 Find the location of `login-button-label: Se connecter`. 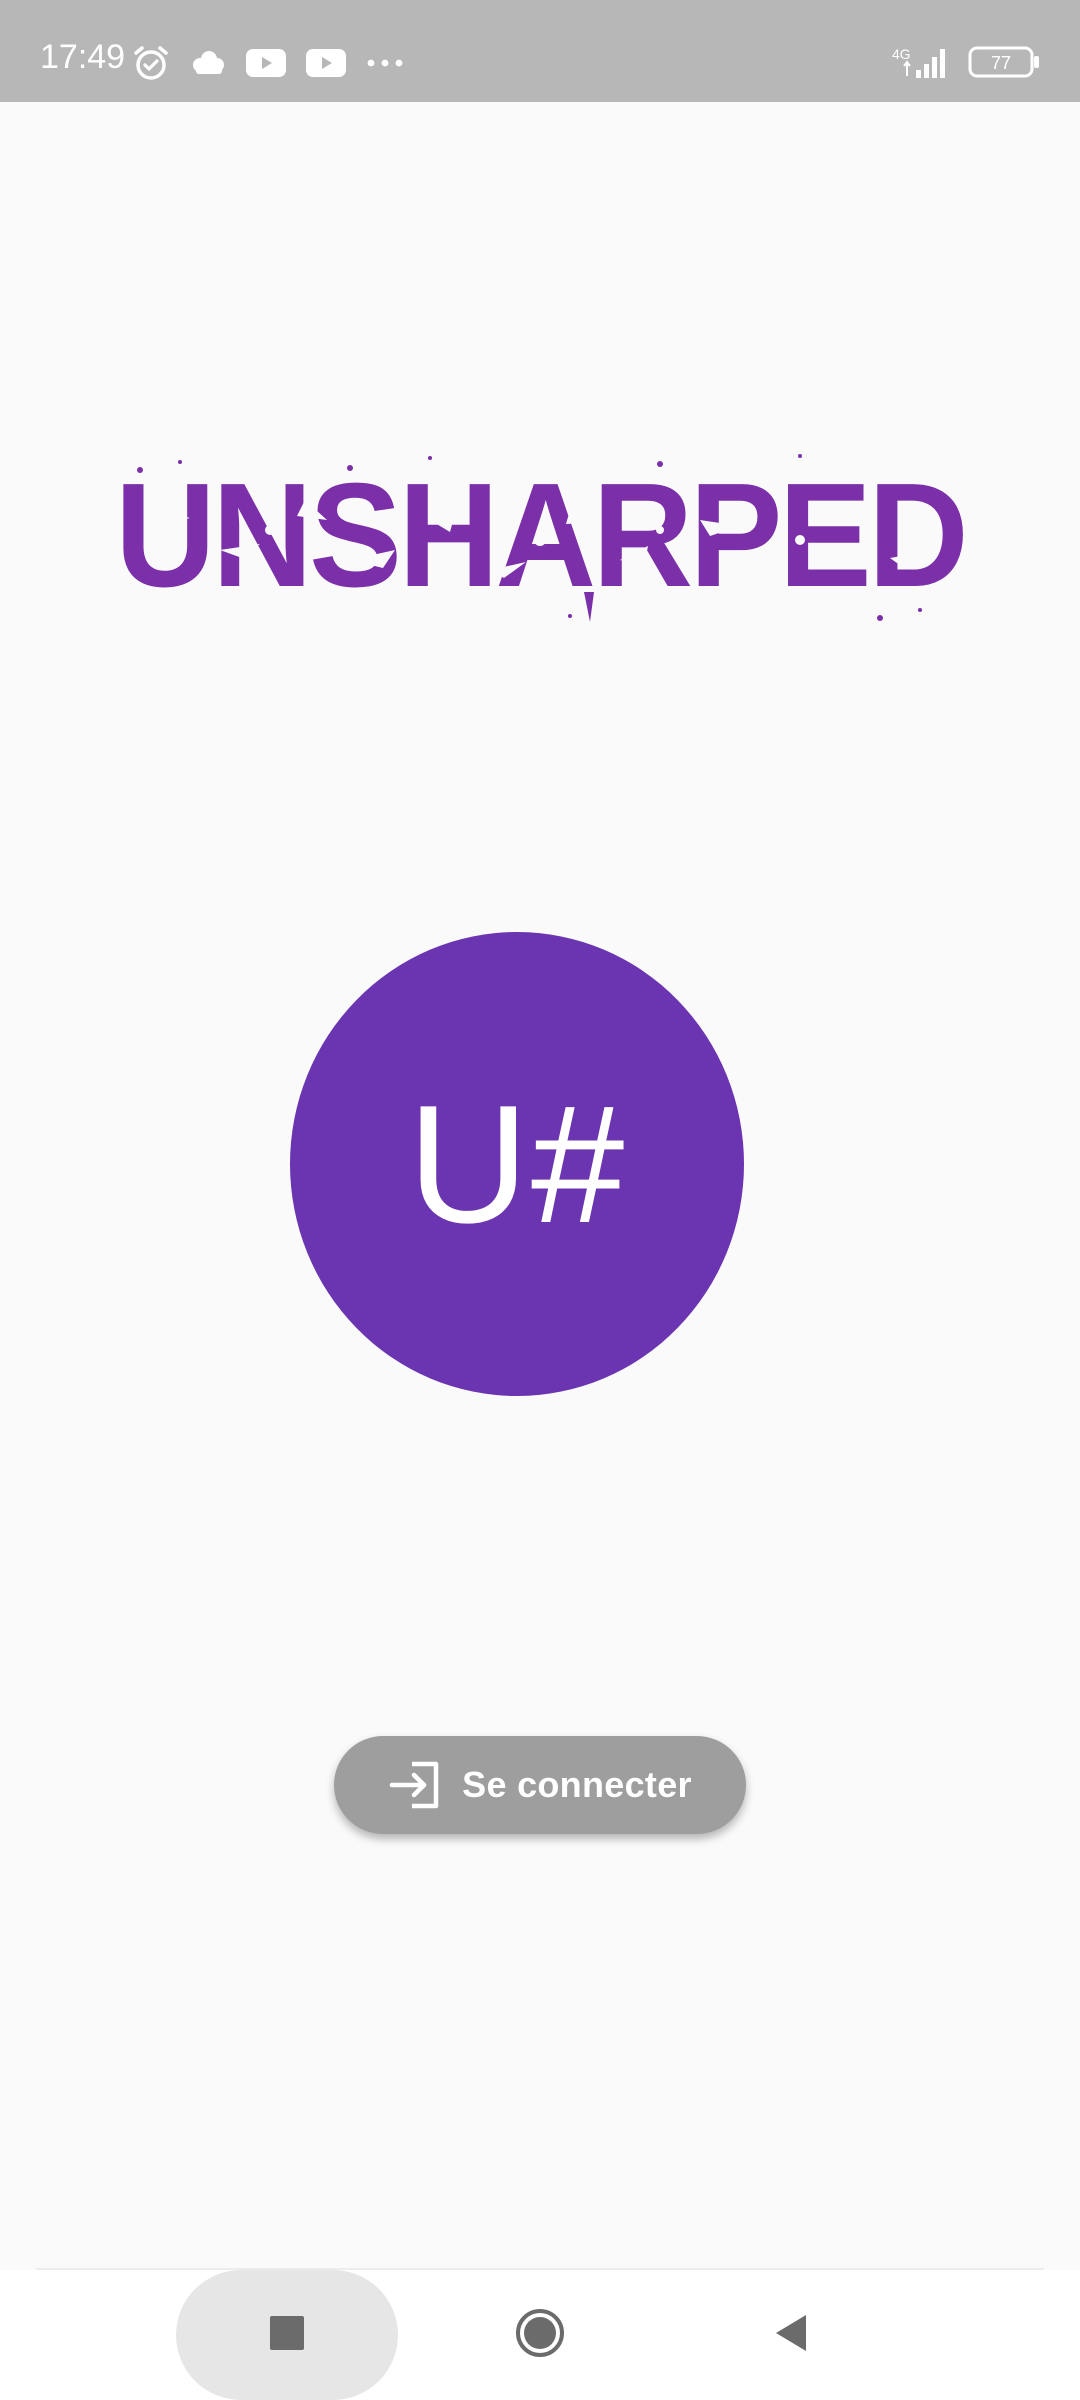

login-button-label: Se connecter is located at coordinates (577, 1784).